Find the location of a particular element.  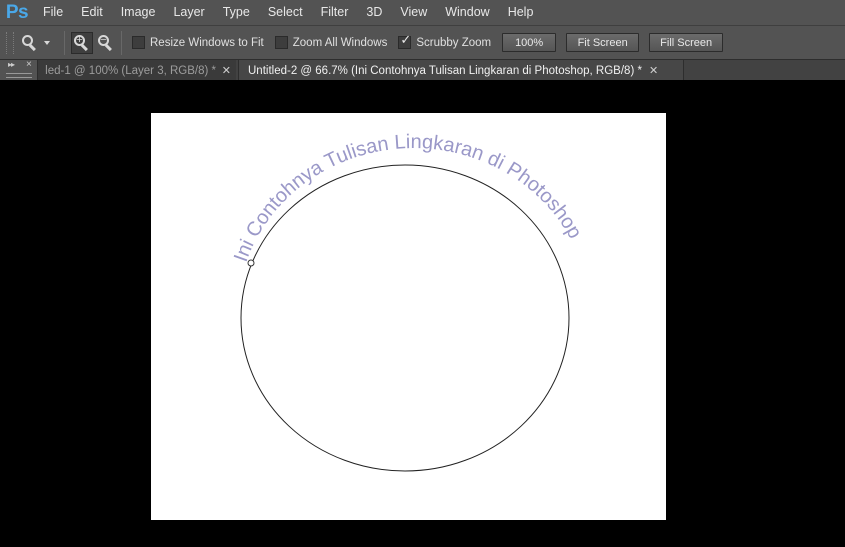

magnifier-icon is located at coordinates (30, 42).